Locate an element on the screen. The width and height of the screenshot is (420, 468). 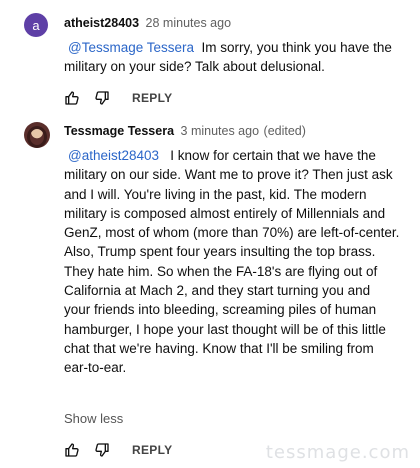
author-name: atheist28403 is located at coordinates (101, 23).